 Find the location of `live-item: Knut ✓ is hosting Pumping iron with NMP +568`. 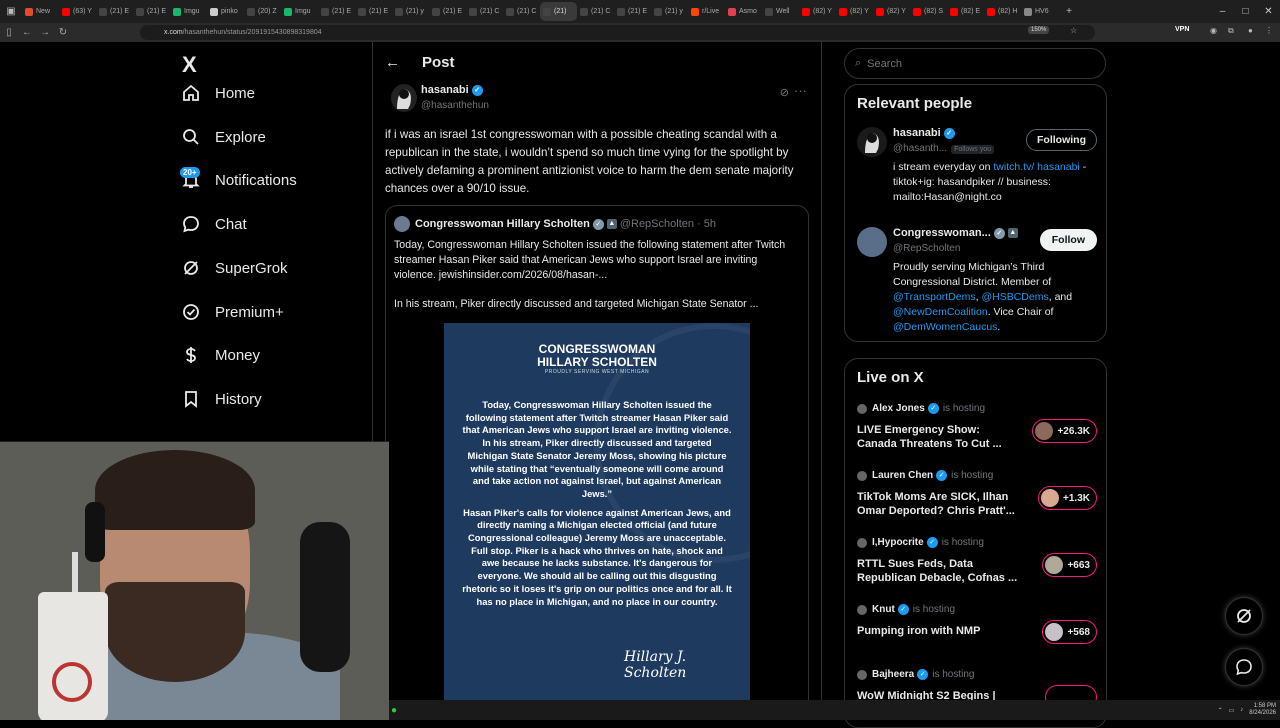

live-item: Knut ✓ is hosting Pumping iron with NMP +568 is located at coordinates (977, 629).